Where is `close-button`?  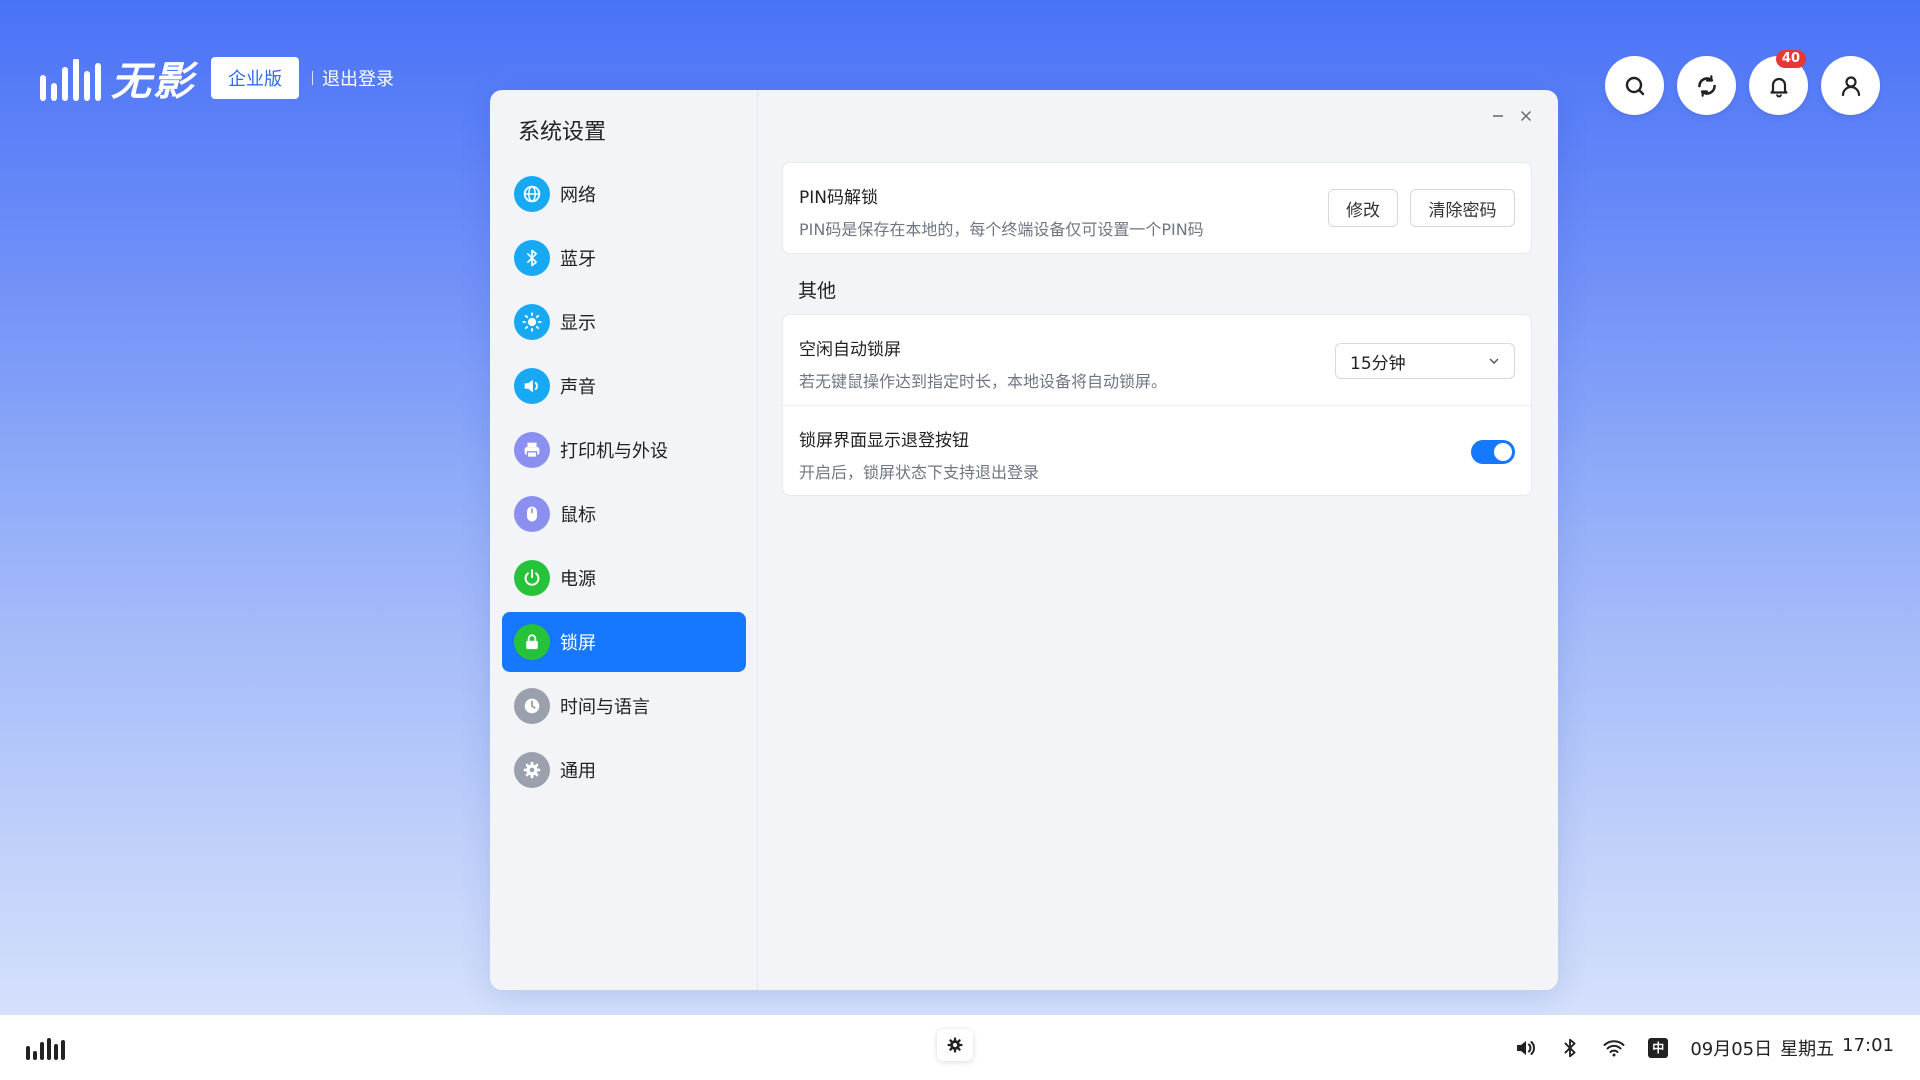
close-button is located at coordinates (1526, 116).